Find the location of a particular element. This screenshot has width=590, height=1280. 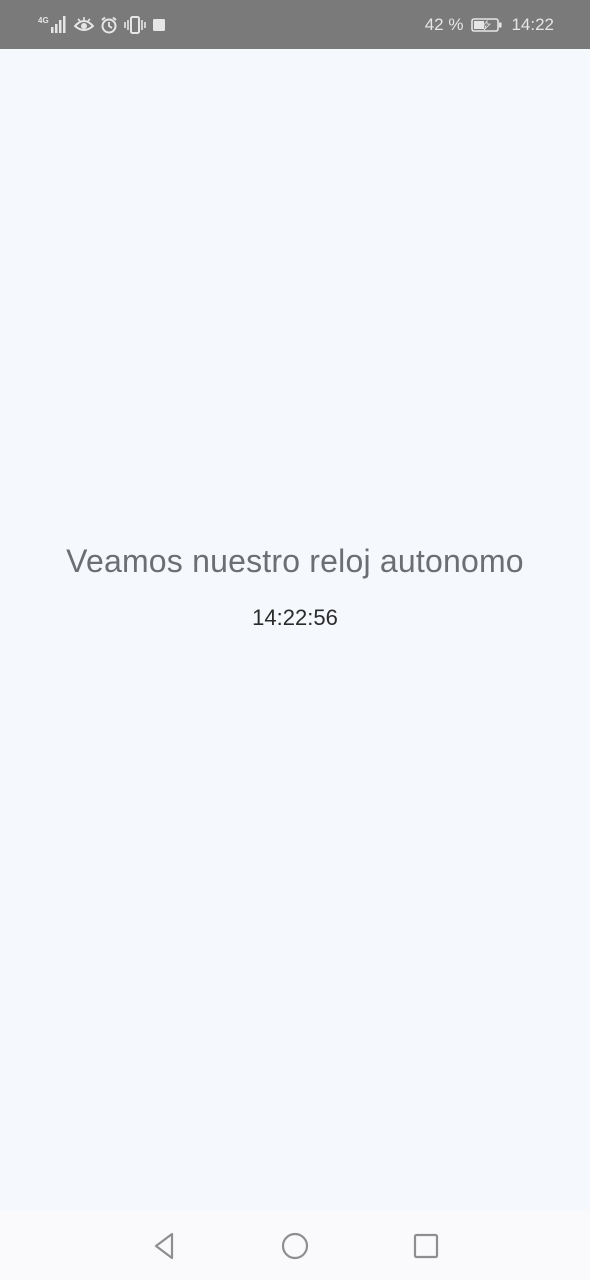

navigation-bar is located at coordinates (295, 1245).